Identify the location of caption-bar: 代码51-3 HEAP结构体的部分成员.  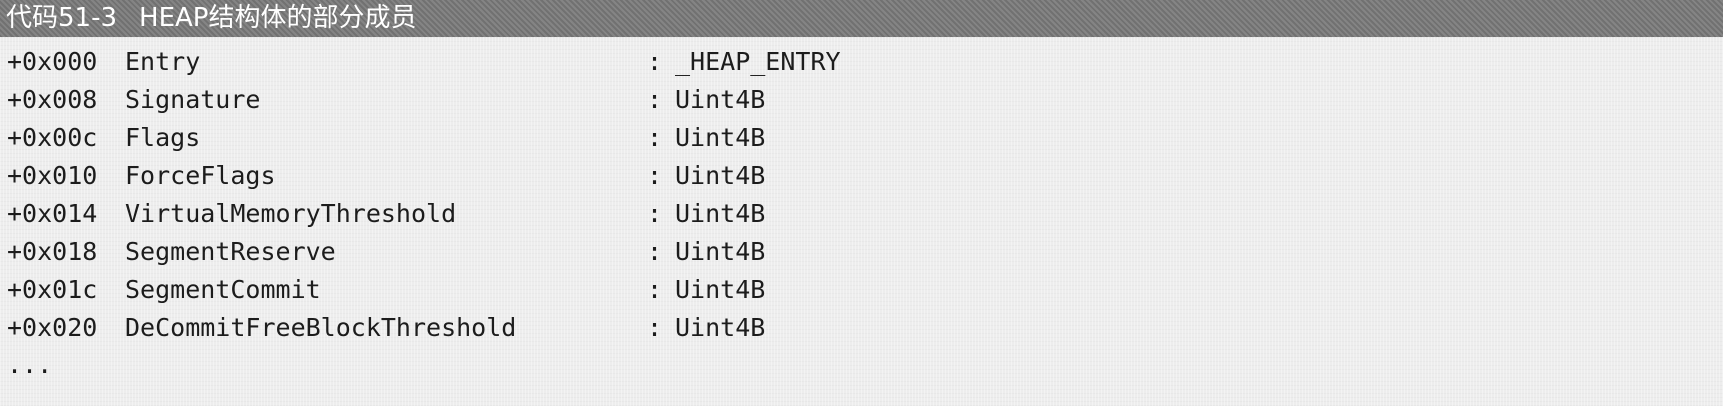
(861, 18).